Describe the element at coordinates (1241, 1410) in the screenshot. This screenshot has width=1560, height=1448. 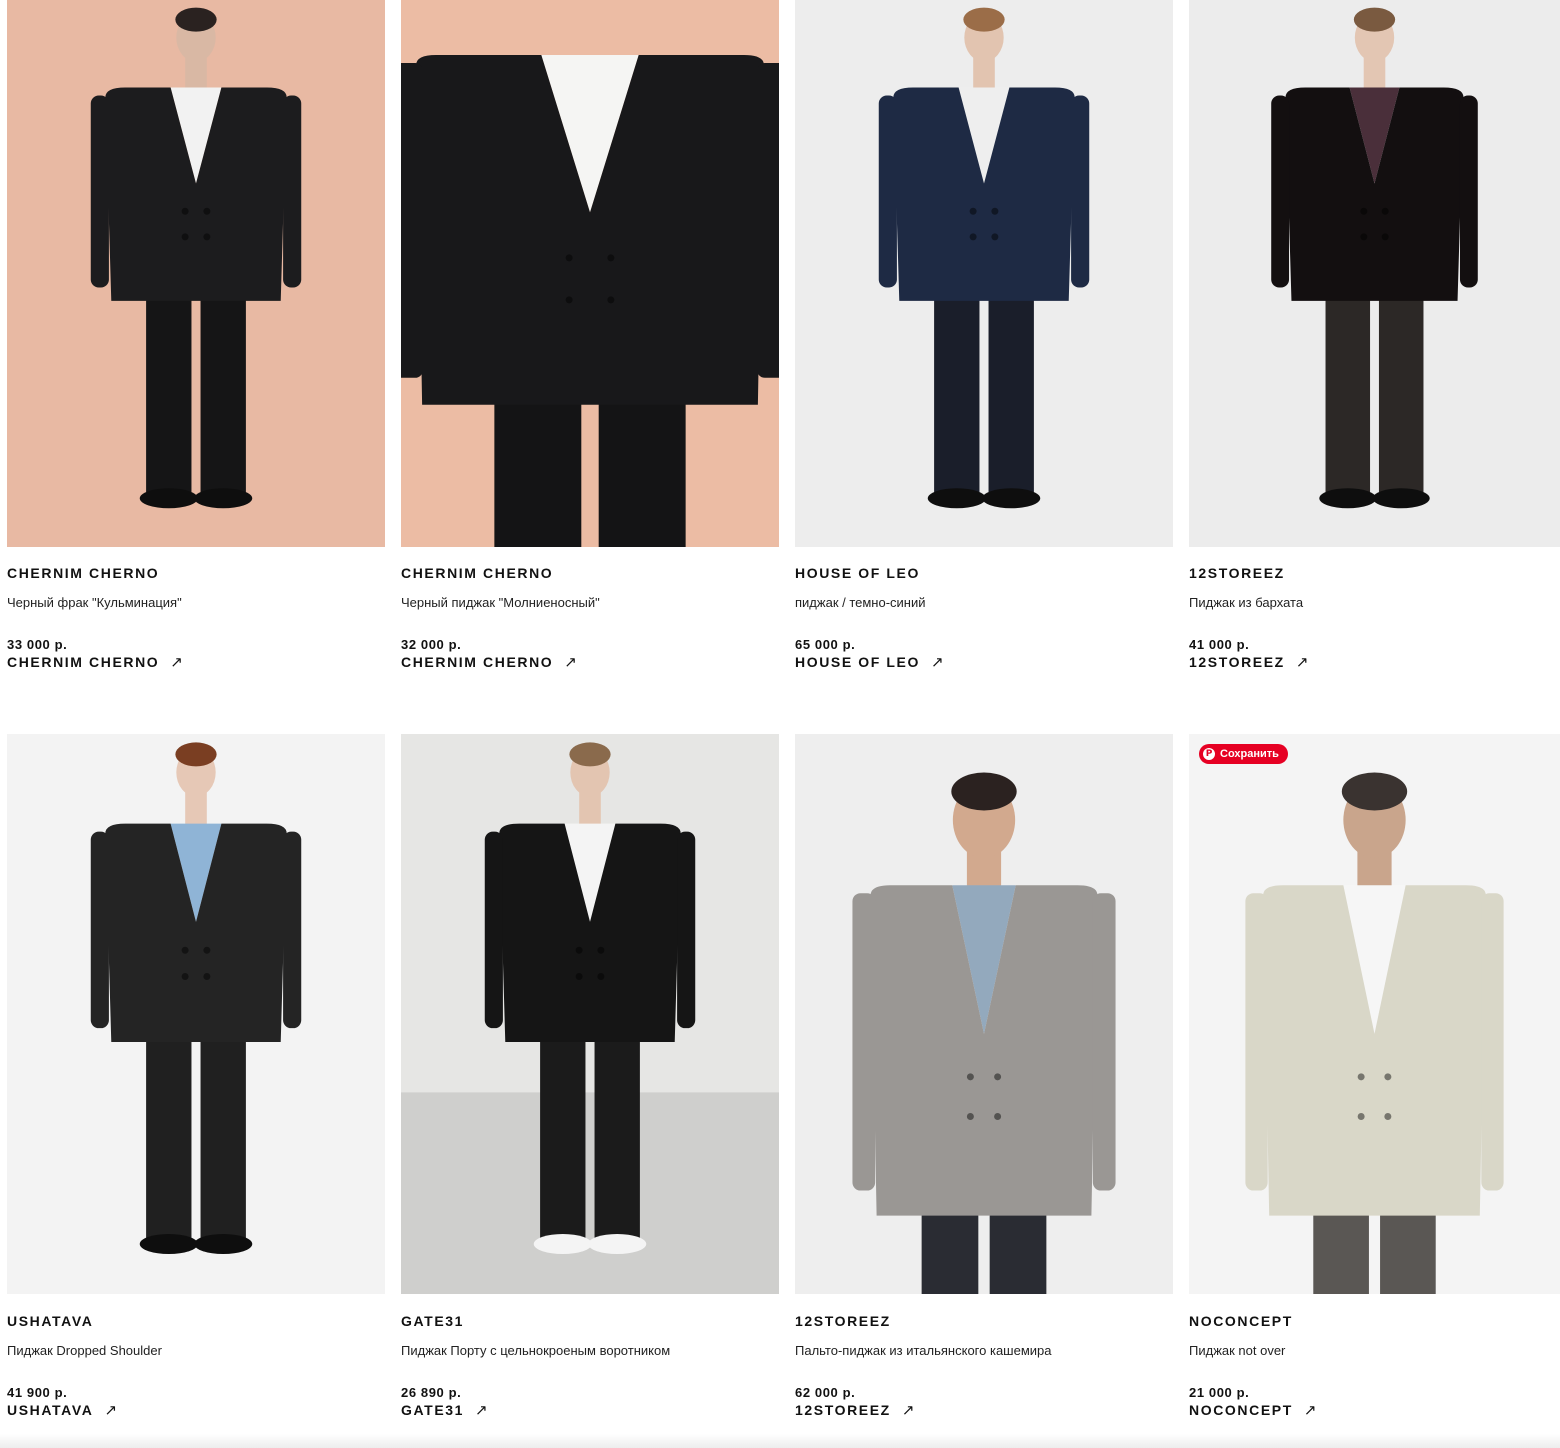
I see `shop-link-label: NOCONCEPT` at that location.